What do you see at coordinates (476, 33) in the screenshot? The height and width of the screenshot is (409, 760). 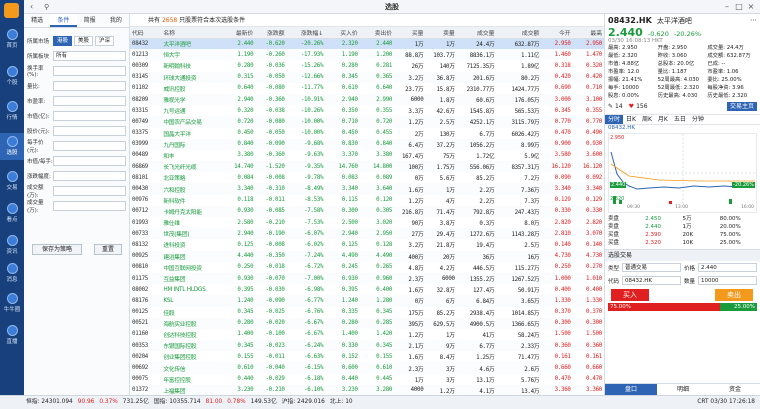 I see `column-header: 成交量` at bounding box center [476, 33].